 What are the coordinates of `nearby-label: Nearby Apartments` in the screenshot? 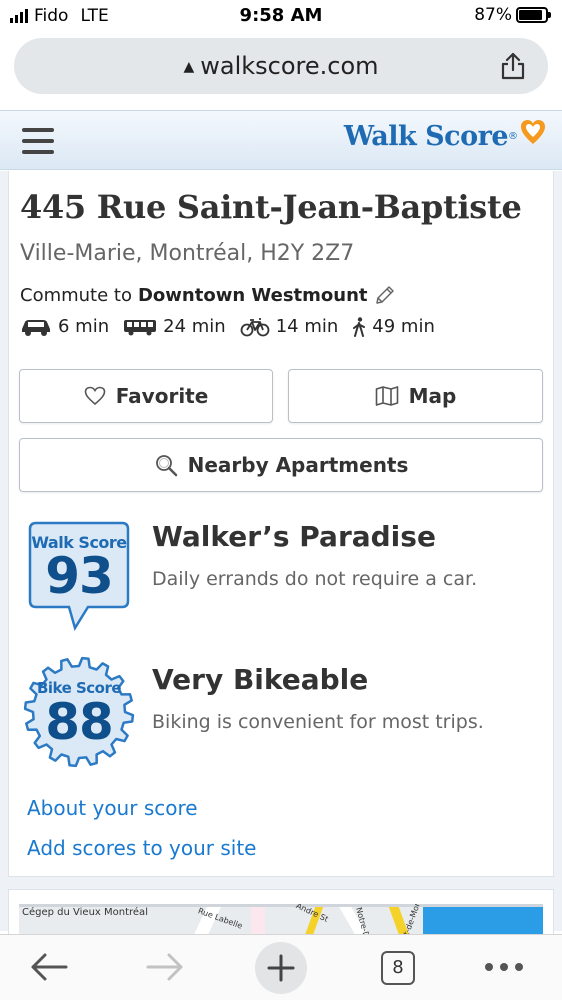 It's located at (298, 465).